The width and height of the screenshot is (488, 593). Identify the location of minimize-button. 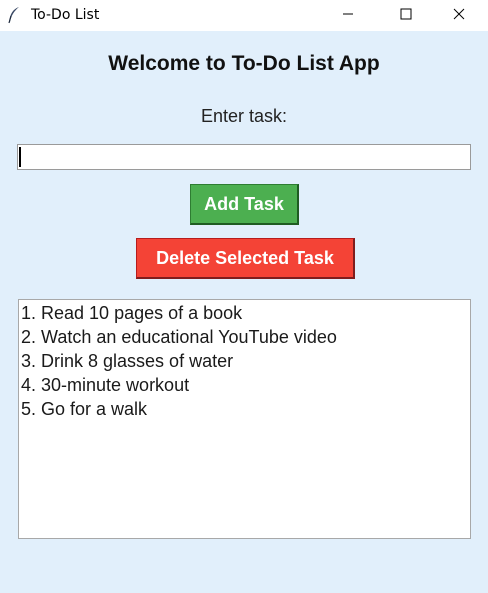
(348, 15).